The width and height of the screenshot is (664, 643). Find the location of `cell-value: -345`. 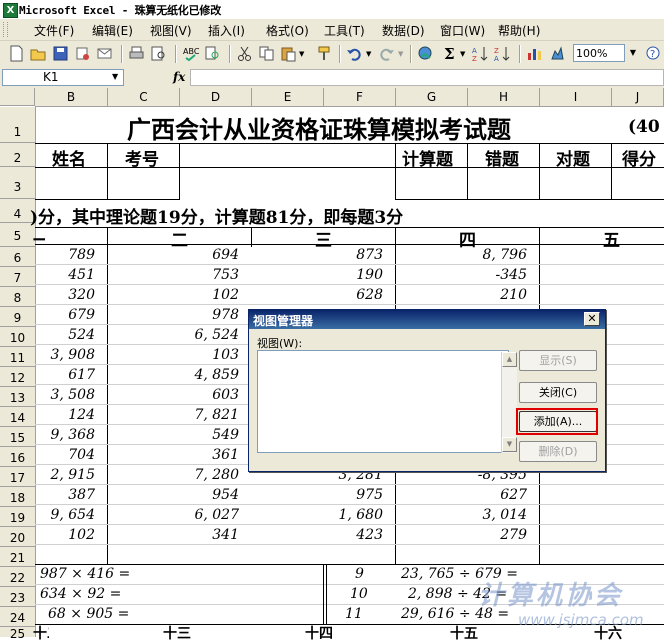

cell-value: -345 is located at coordinates (511, 276).